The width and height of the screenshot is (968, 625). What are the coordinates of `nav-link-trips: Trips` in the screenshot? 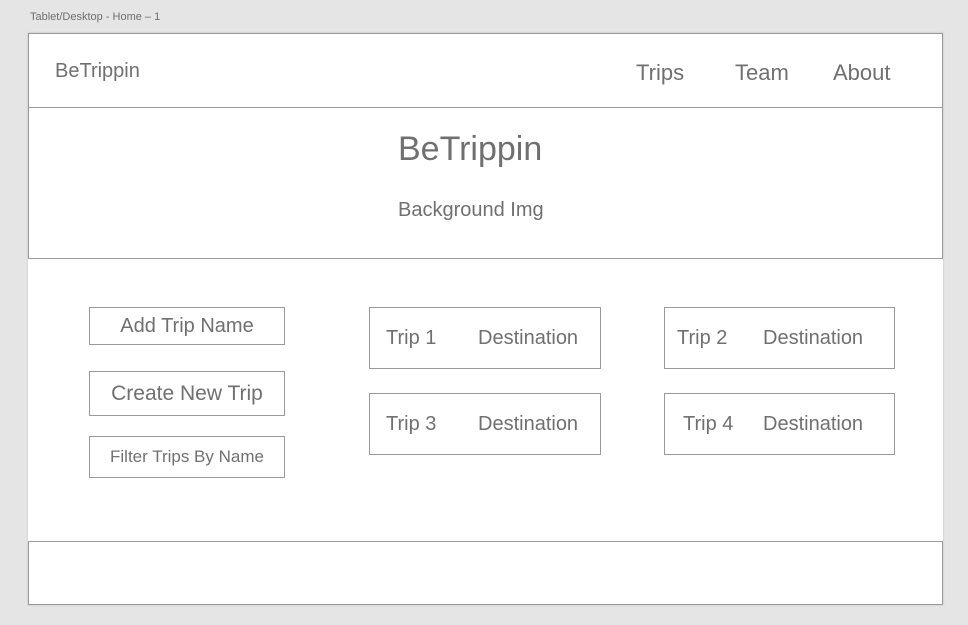 It's located at (660, 73).